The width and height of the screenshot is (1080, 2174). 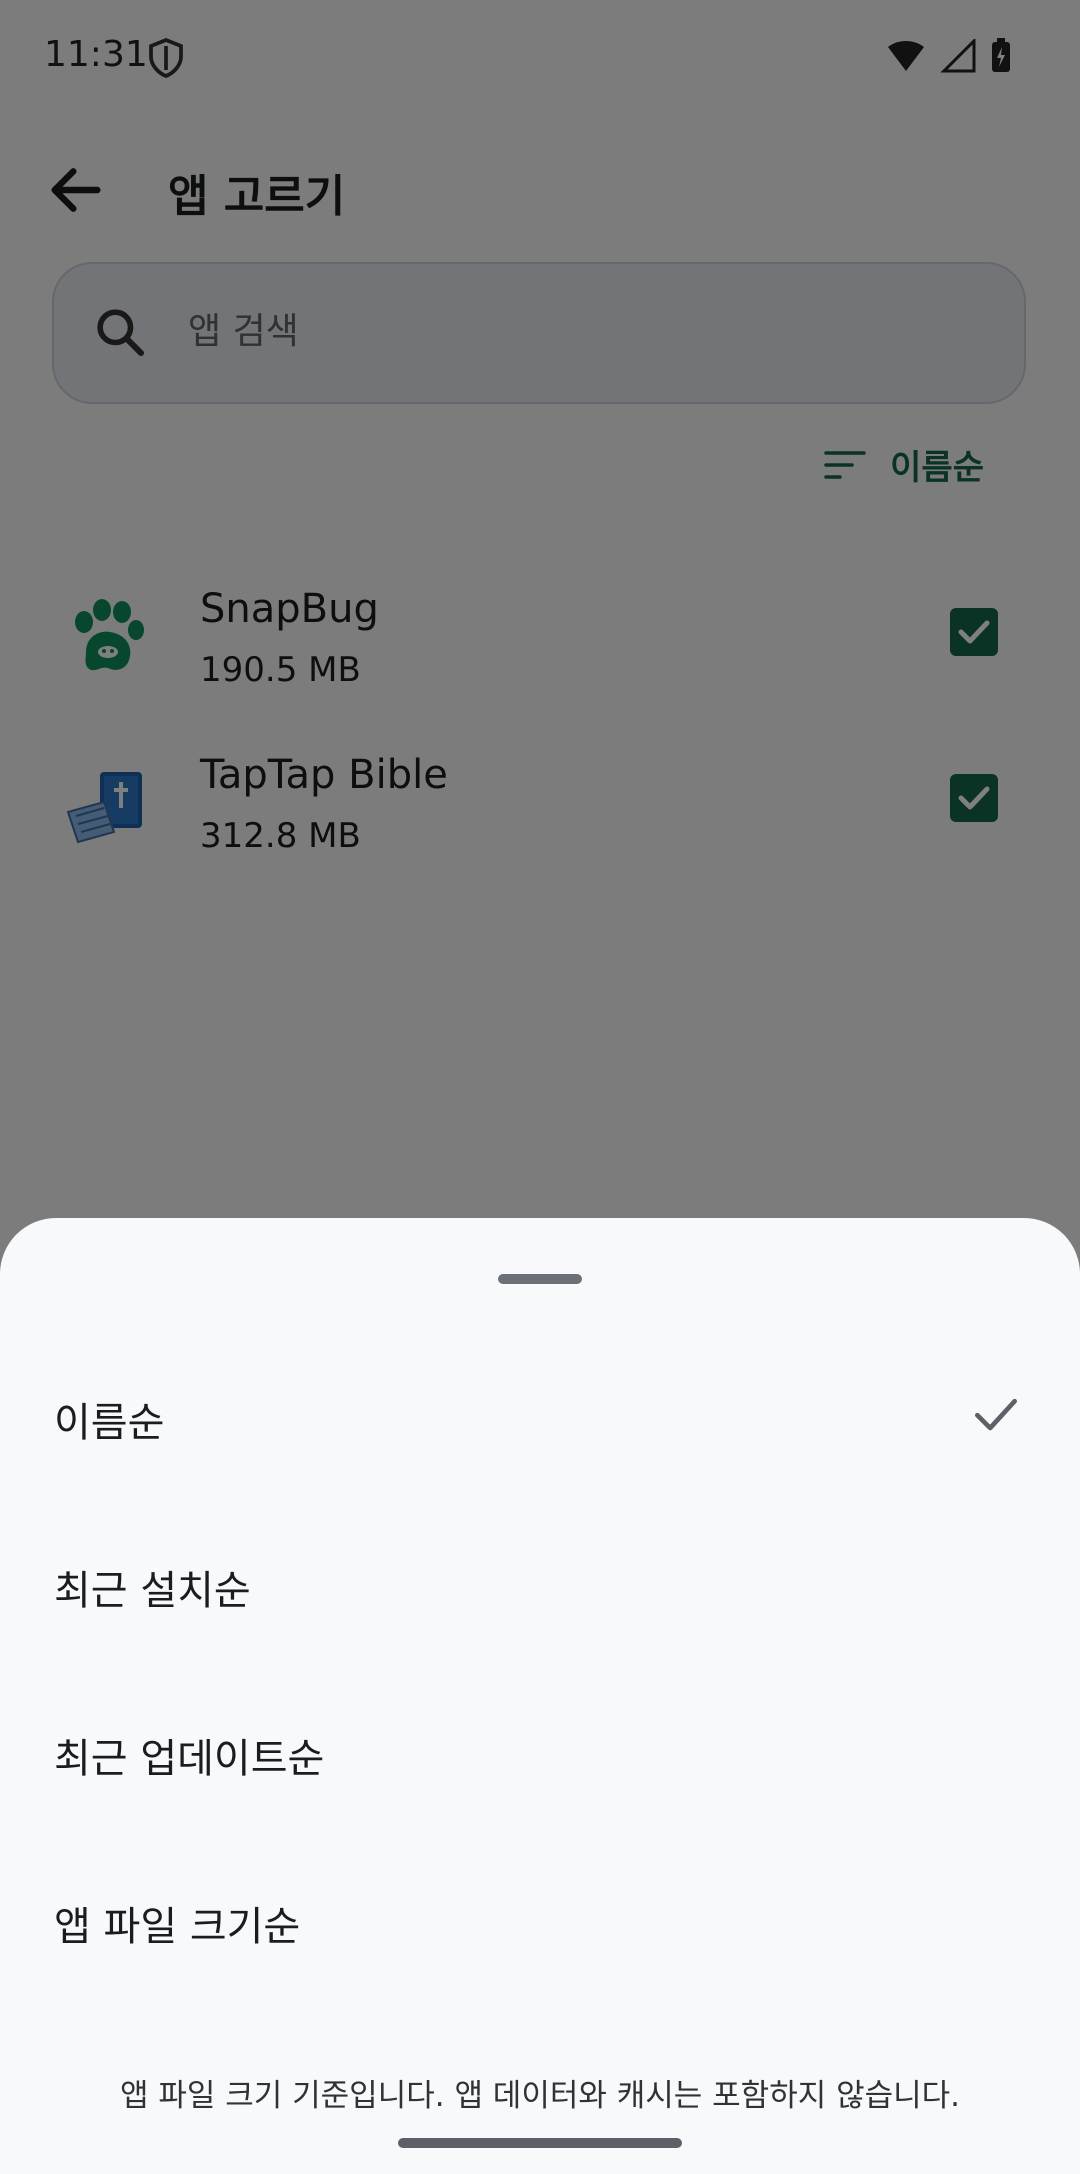 What do you see at coordinates (540, 2143) in the screenshot?
I see `home-indicator` at bounding box center [540, 2143].